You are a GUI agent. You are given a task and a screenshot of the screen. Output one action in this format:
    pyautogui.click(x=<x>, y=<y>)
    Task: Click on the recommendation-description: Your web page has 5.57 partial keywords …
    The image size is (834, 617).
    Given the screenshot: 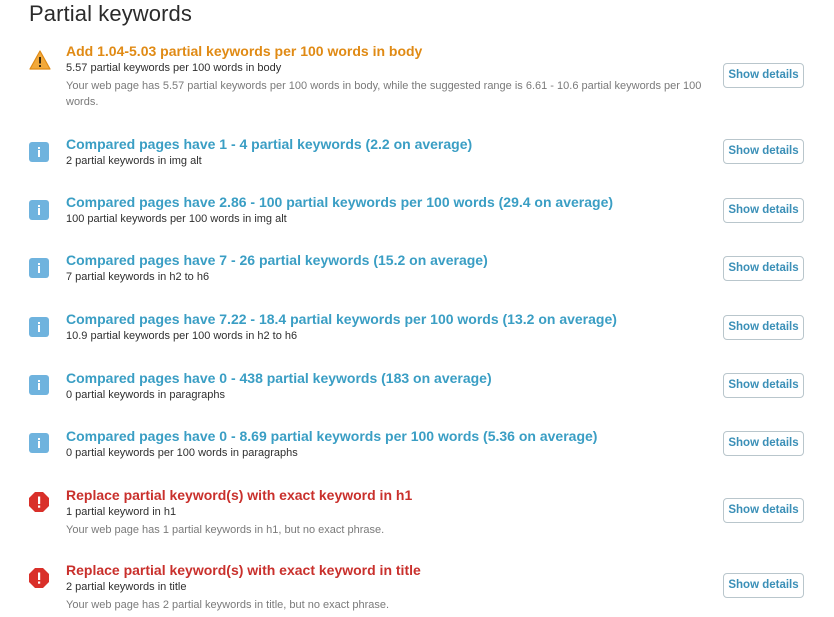 What is the action you would take?
    pyautogui.click(x=384, y=94)
    